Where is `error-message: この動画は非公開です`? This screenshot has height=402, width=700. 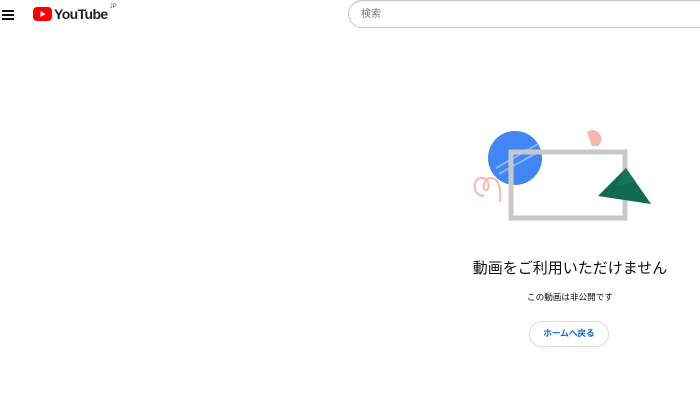 error-message: この動画は非公開です is located at coordinates (570, 298).